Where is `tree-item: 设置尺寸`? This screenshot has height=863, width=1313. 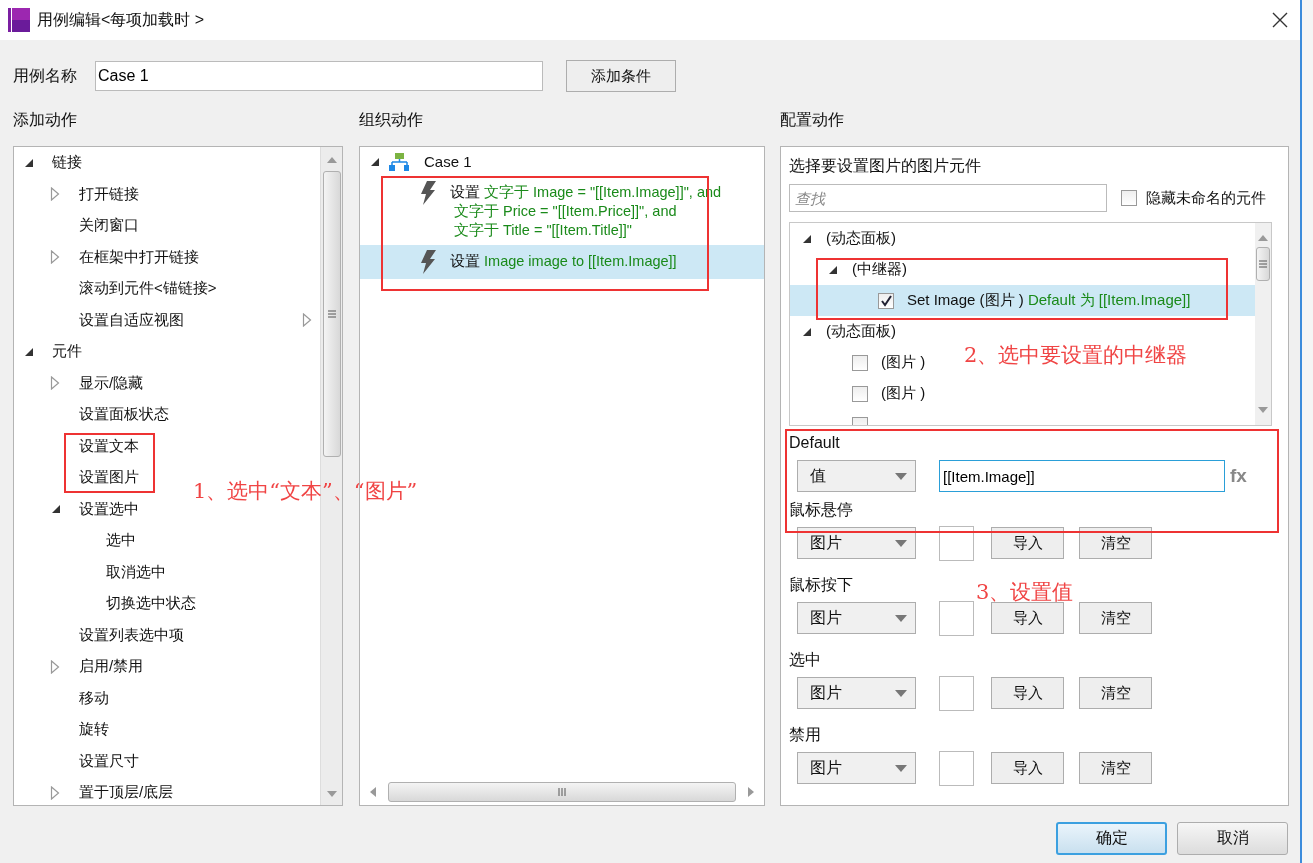
tree-item: 设置尺寸 is located at coordinates (109, 761).